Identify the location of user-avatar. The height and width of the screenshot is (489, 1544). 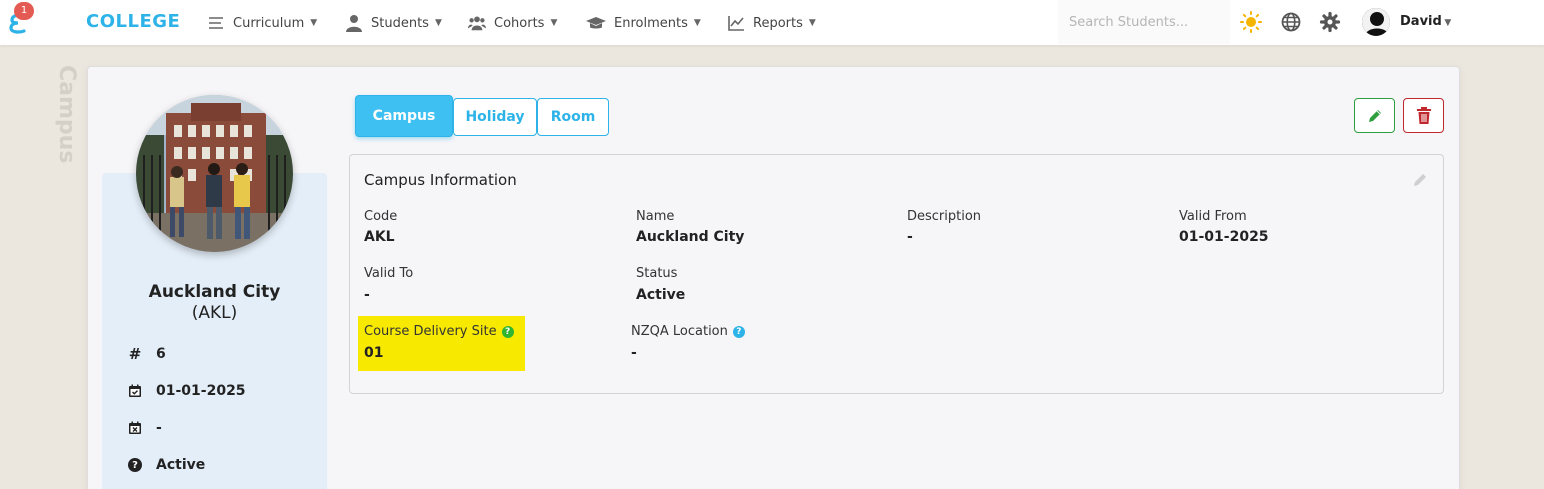
(1376, 22).